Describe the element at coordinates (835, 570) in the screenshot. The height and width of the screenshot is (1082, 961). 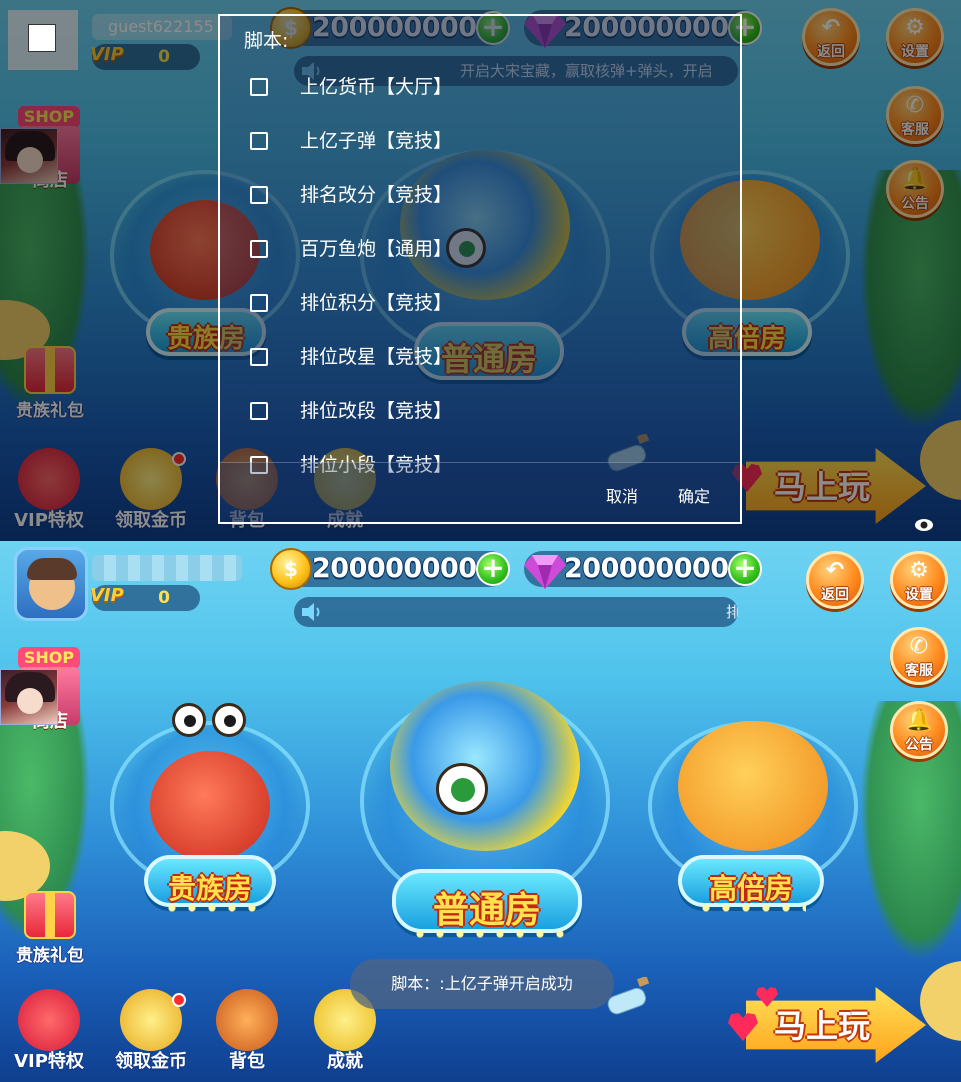
I see `back-arrow-icon: ↶` at that location.